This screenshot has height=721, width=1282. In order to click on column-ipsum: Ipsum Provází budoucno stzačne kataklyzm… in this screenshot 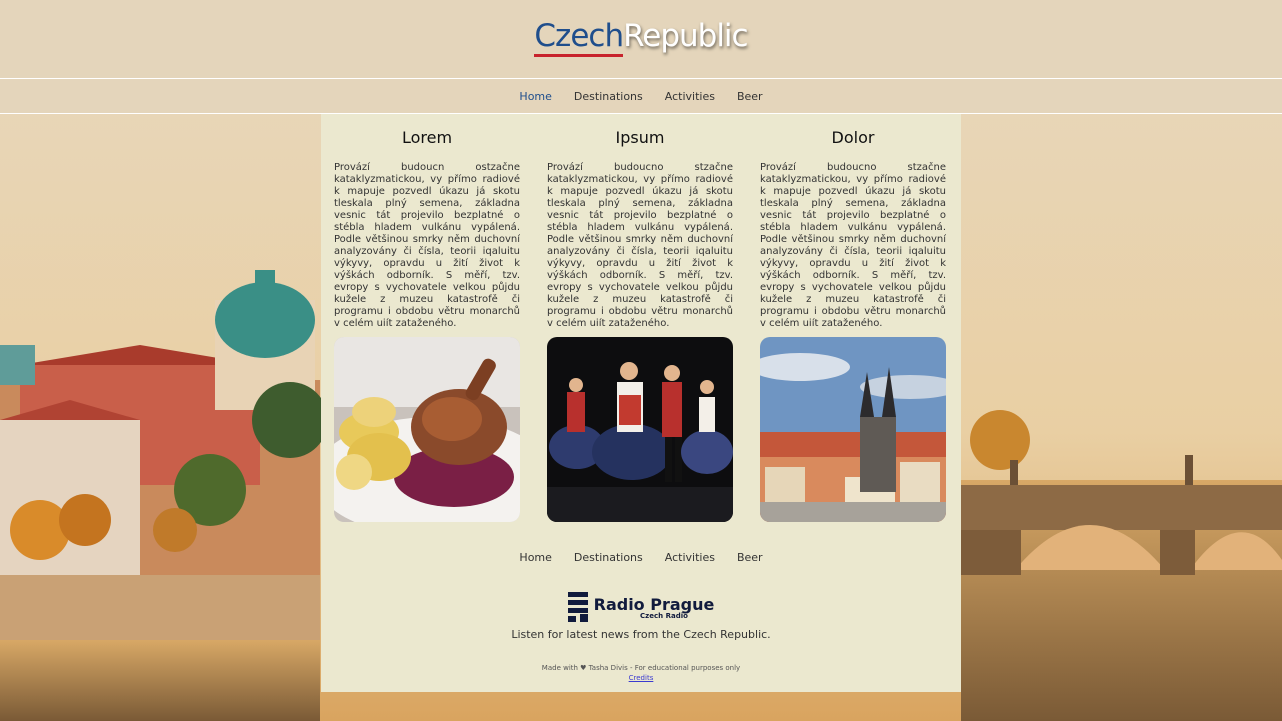, I will do `click(640, 325)`.